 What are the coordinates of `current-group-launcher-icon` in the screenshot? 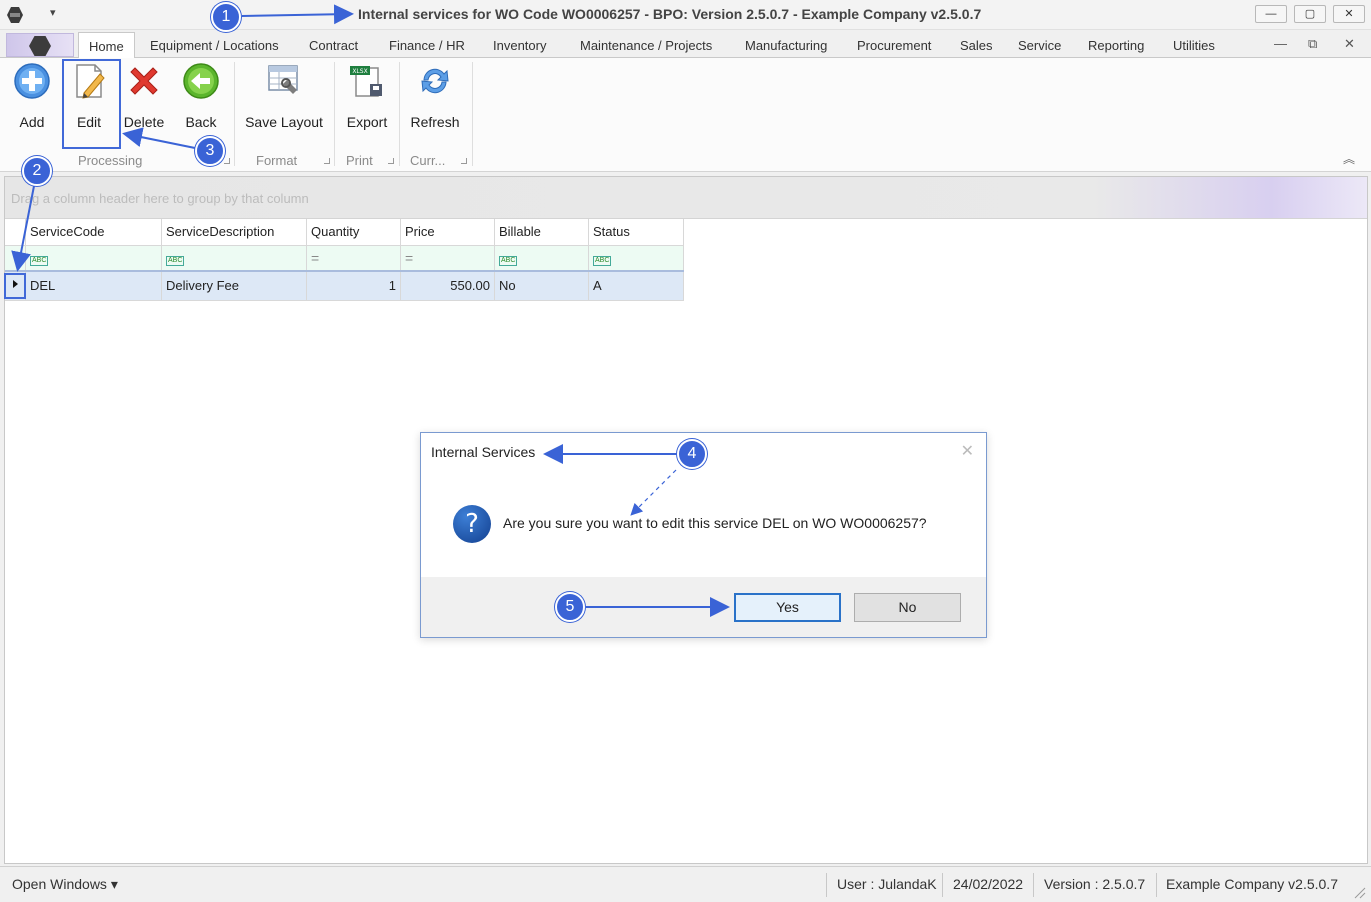 It's located at (464, 161).